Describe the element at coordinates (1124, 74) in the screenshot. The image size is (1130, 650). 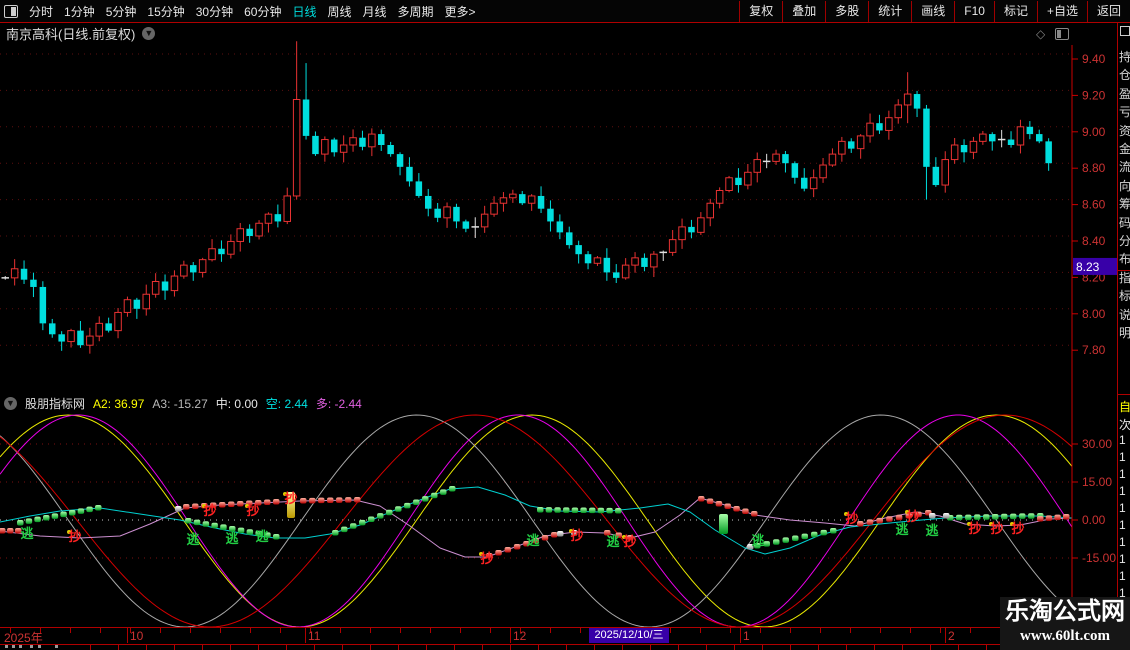
I see `sidebar-tab-fragment: 仓` at that location.